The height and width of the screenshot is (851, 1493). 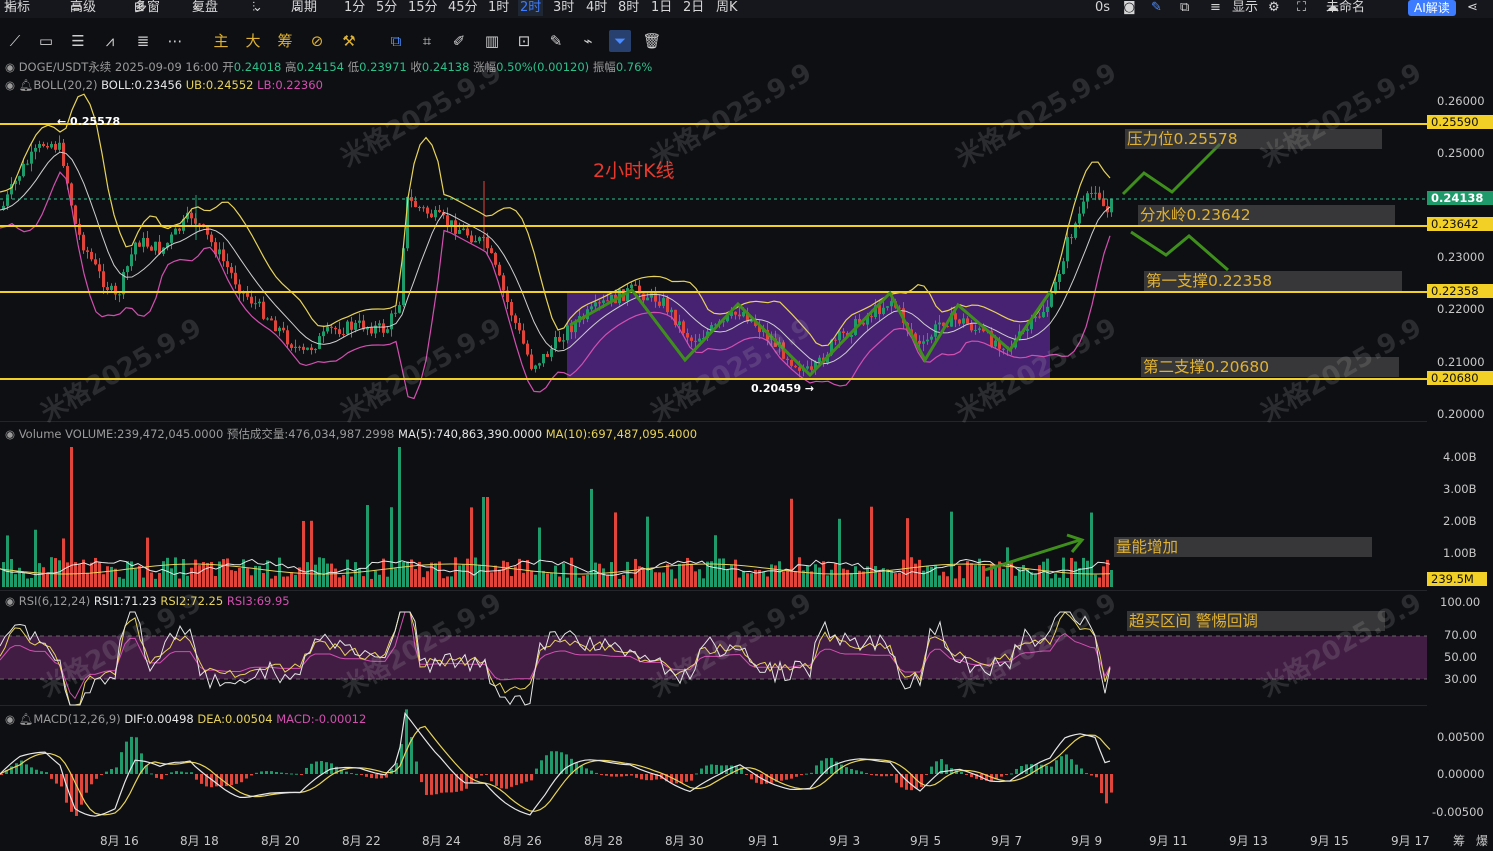 I want to click on annotation-support1: 第一支撑0.22358, so click(x=1273, y=281).